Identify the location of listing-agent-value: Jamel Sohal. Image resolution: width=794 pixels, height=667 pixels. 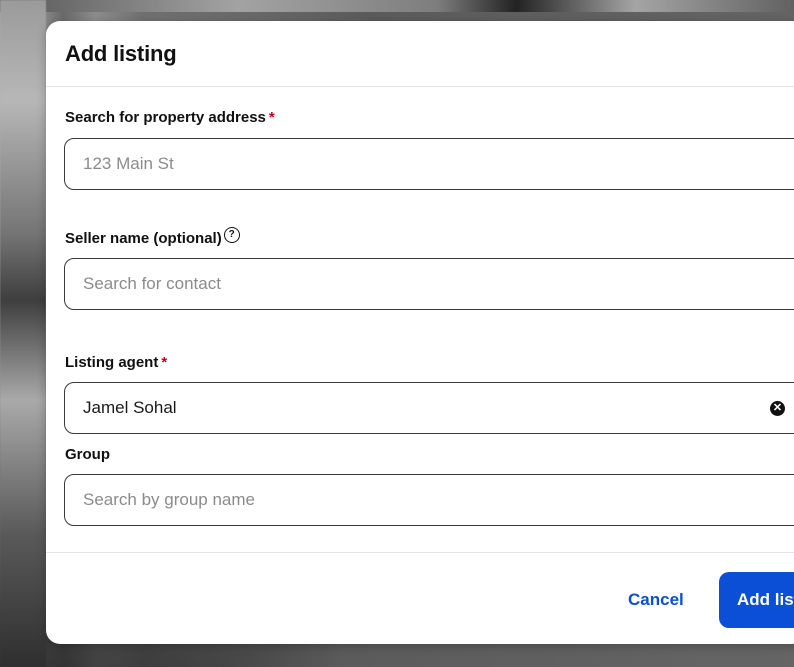
(130, 407).